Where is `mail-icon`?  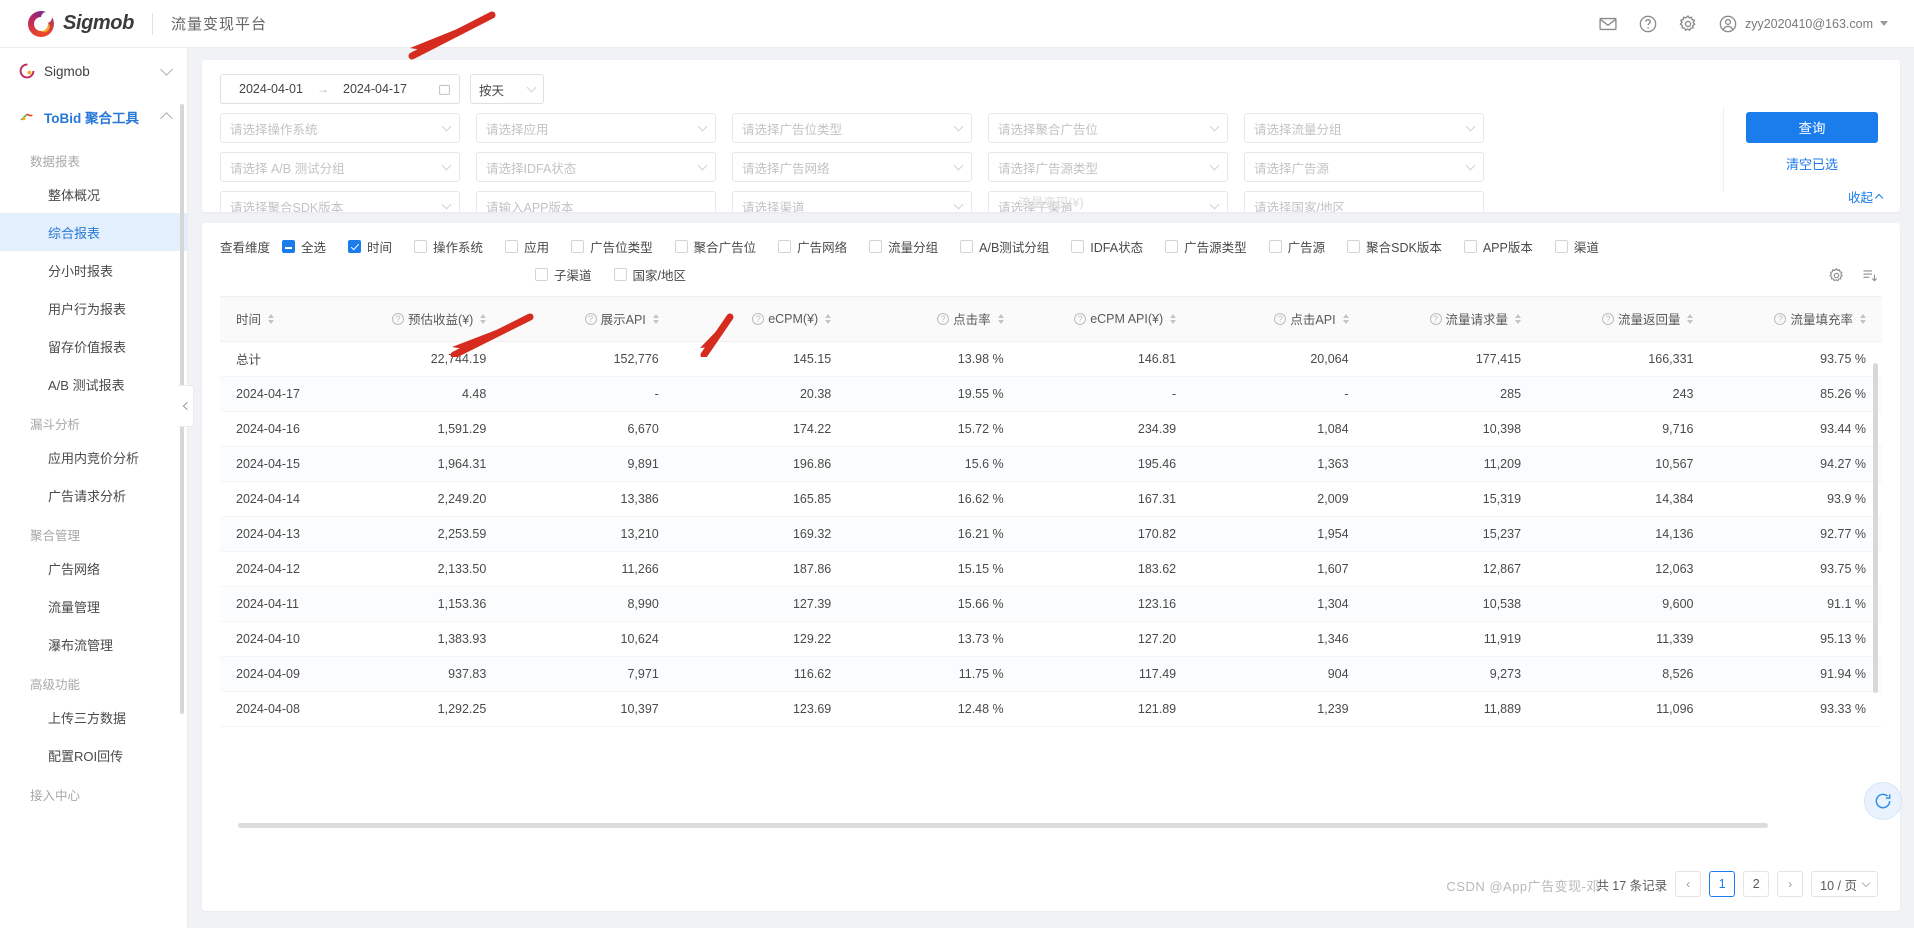 mail-icon is located at coordinates (1608, 24).